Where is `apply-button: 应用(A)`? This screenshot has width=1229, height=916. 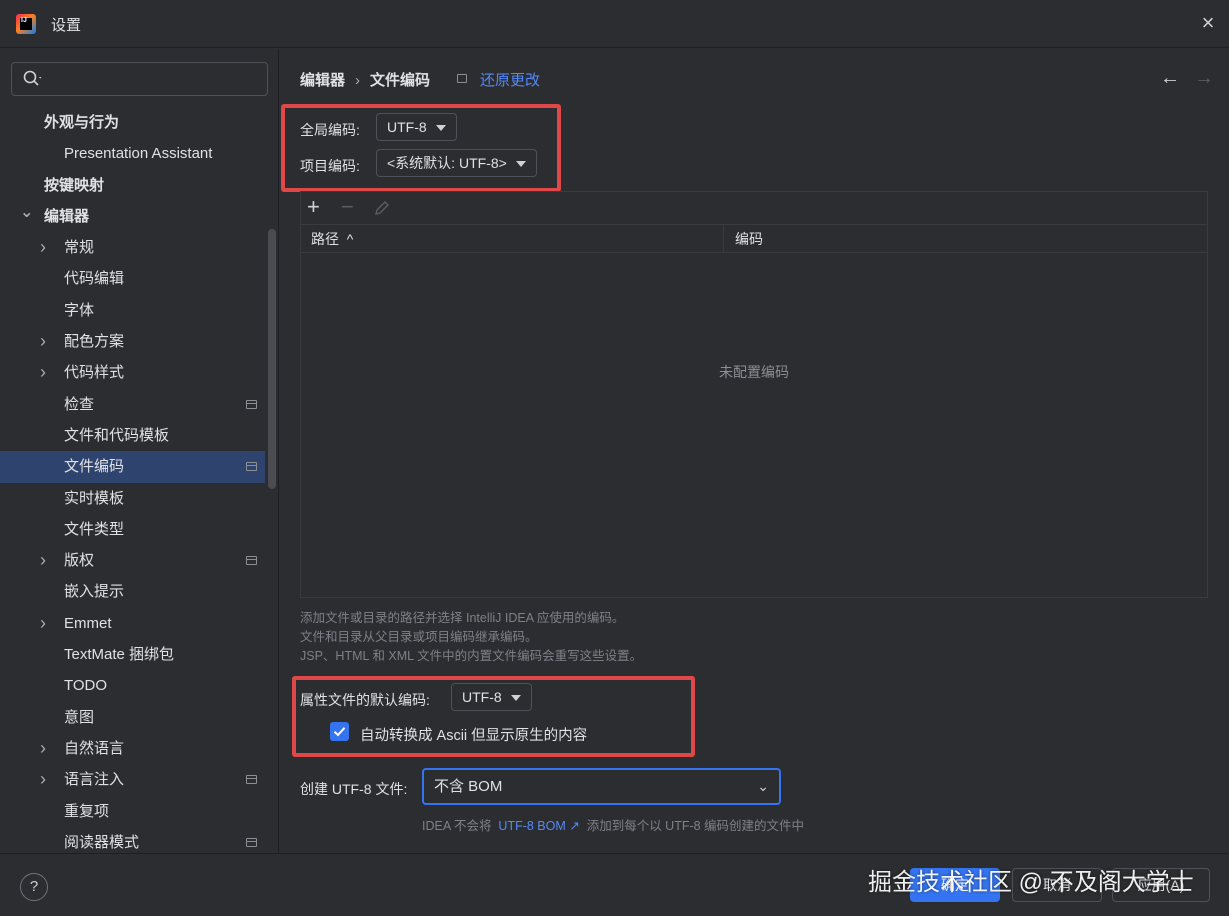
apply-button: 应用(A) is located at coordinates (1161, 885).